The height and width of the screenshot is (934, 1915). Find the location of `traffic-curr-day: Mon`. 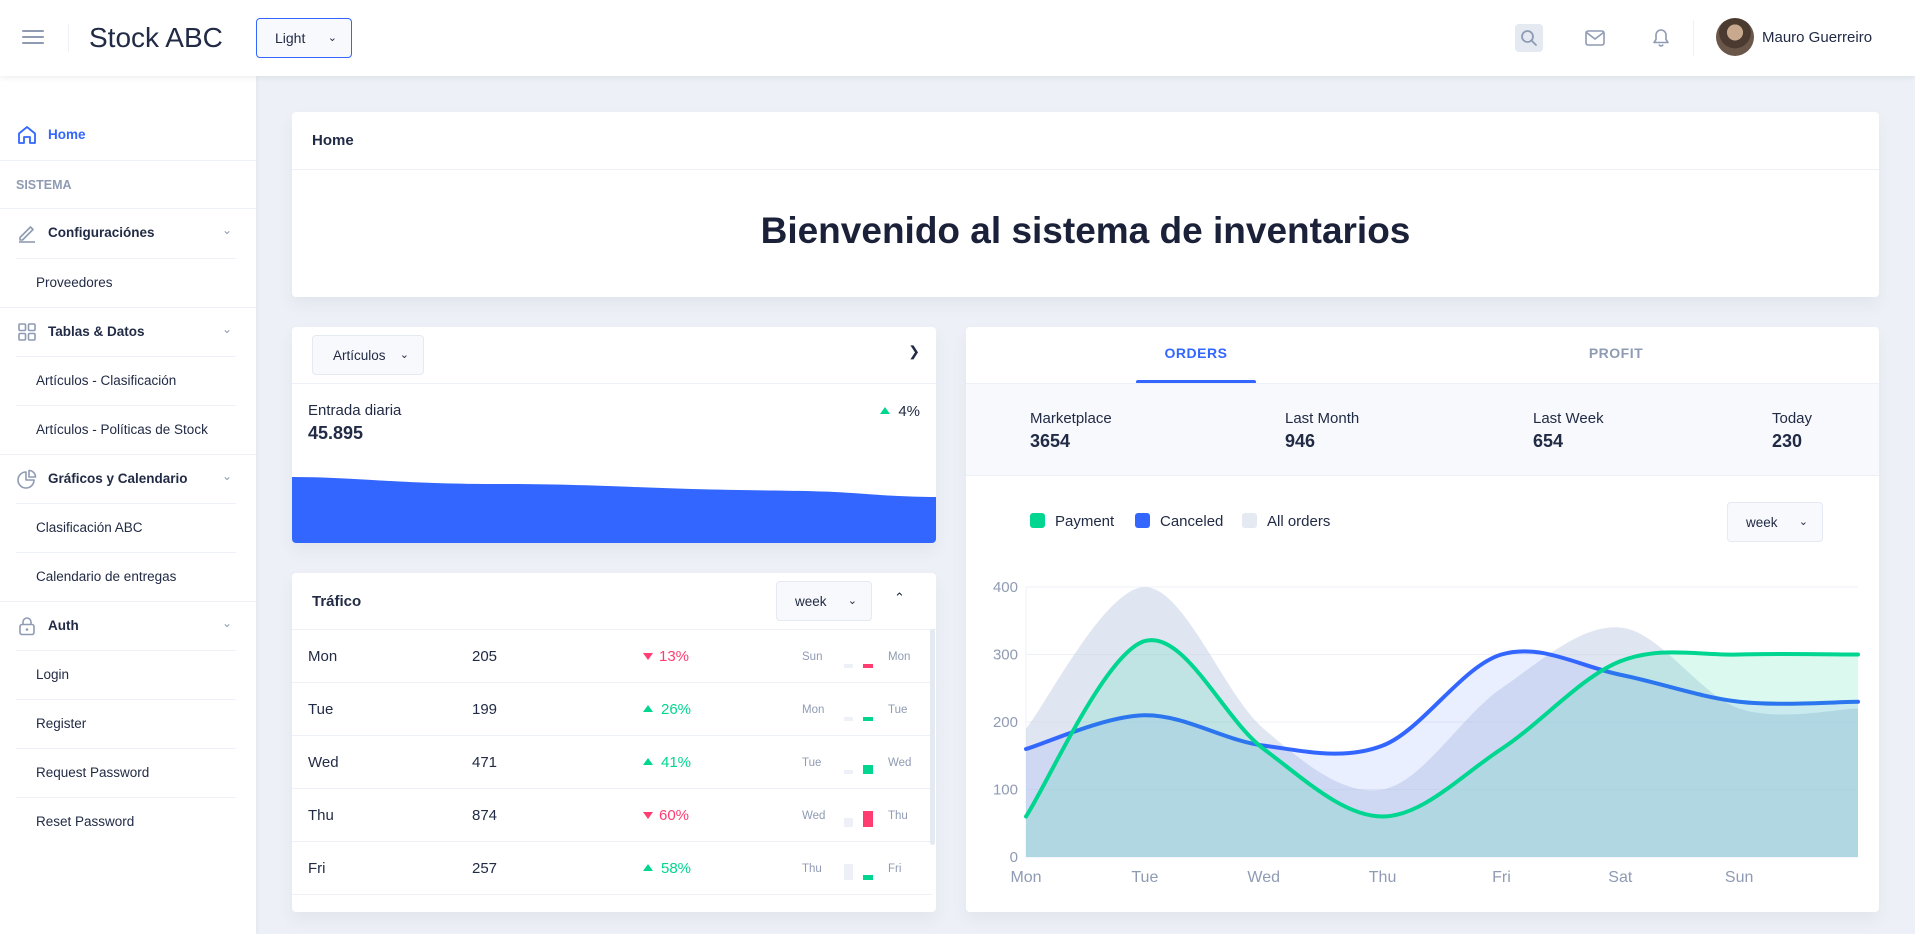

traffic-curr-day: Mon is located at coordinates (899, 657).